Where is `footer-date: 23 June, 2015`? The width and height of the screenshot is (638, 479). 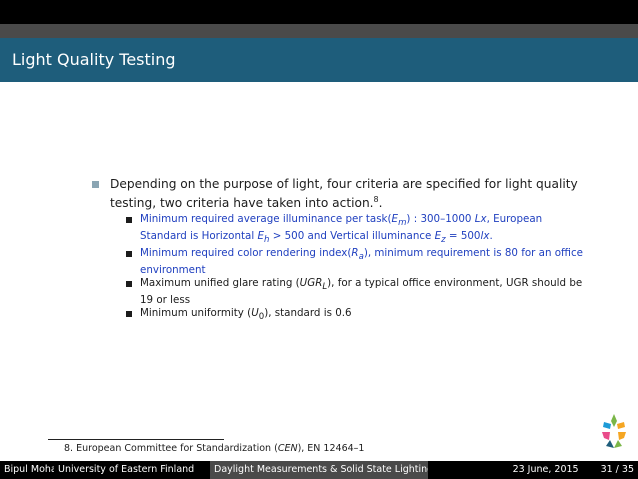
footer-date: 23 June, 2015 is located at coordinates (545, 469).